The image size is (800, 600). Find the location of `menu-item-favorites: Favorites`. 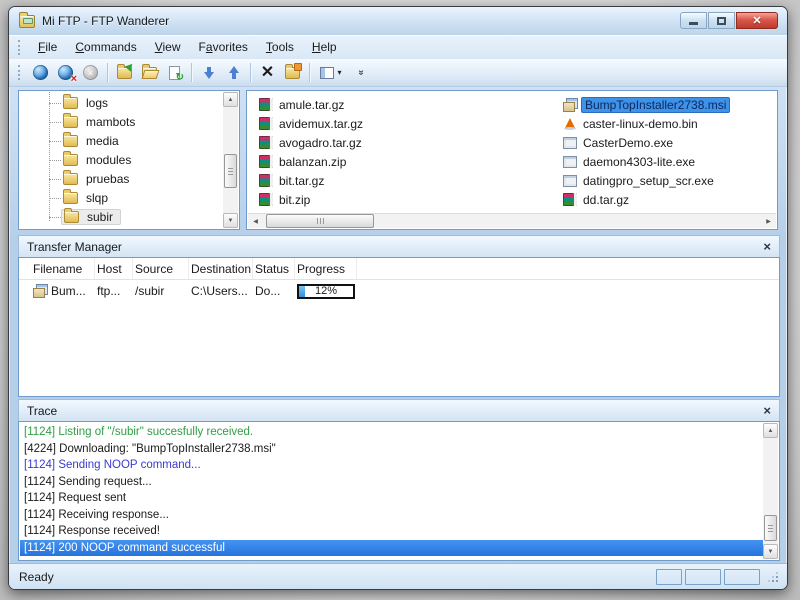

menu-item-favorites: Favorites is located at coordinates (223, 47).